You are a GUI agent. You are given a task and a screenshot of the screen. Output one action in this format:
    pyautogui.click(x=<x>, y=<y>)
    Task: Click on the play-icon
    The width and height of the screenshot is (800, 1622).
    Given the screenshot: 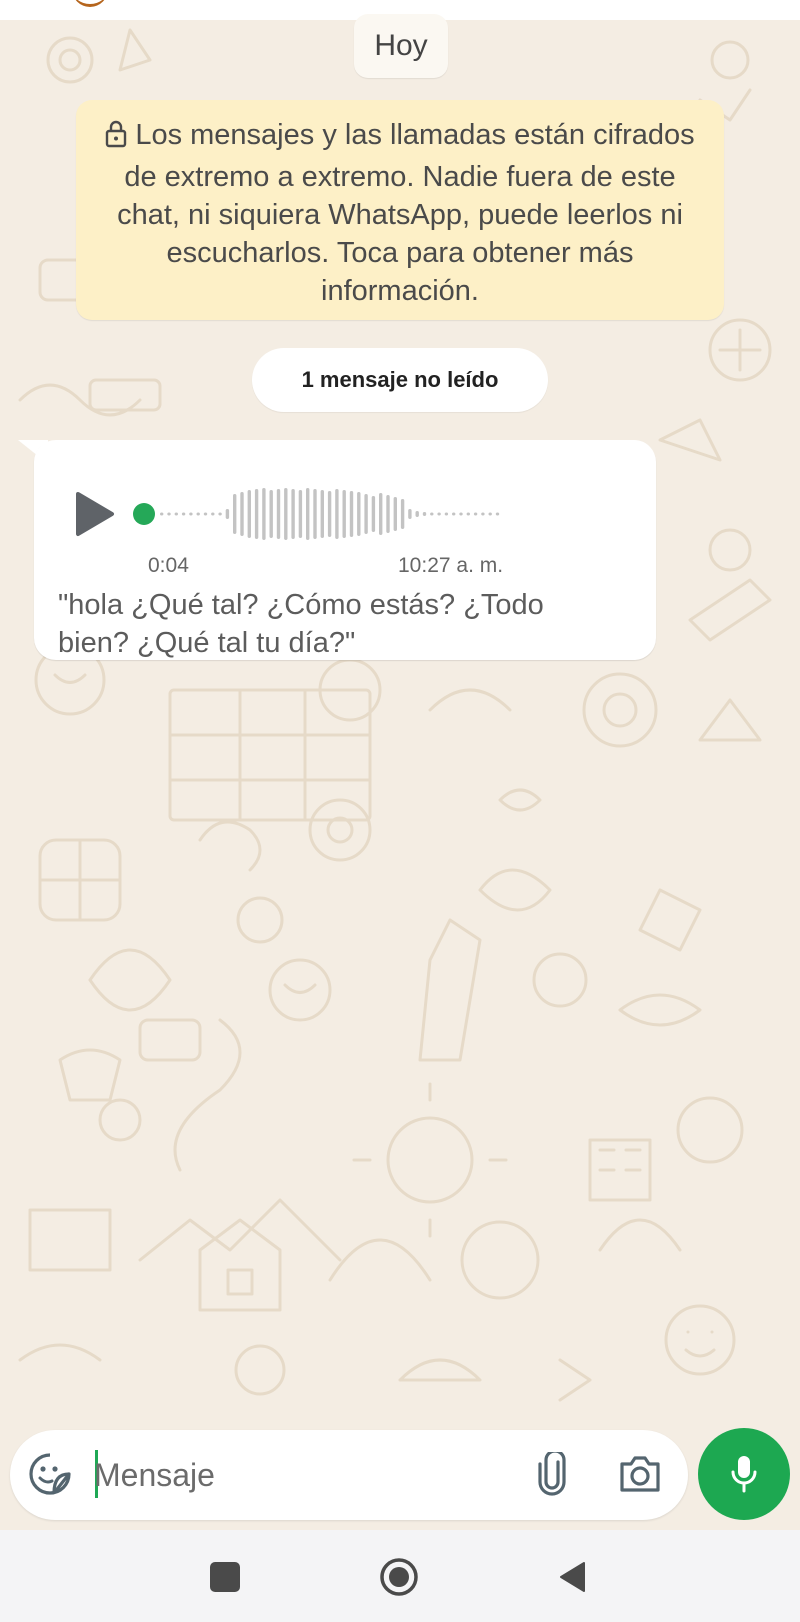 What is the action you would take?
    pyautogui.click(x=95, y=514)
    